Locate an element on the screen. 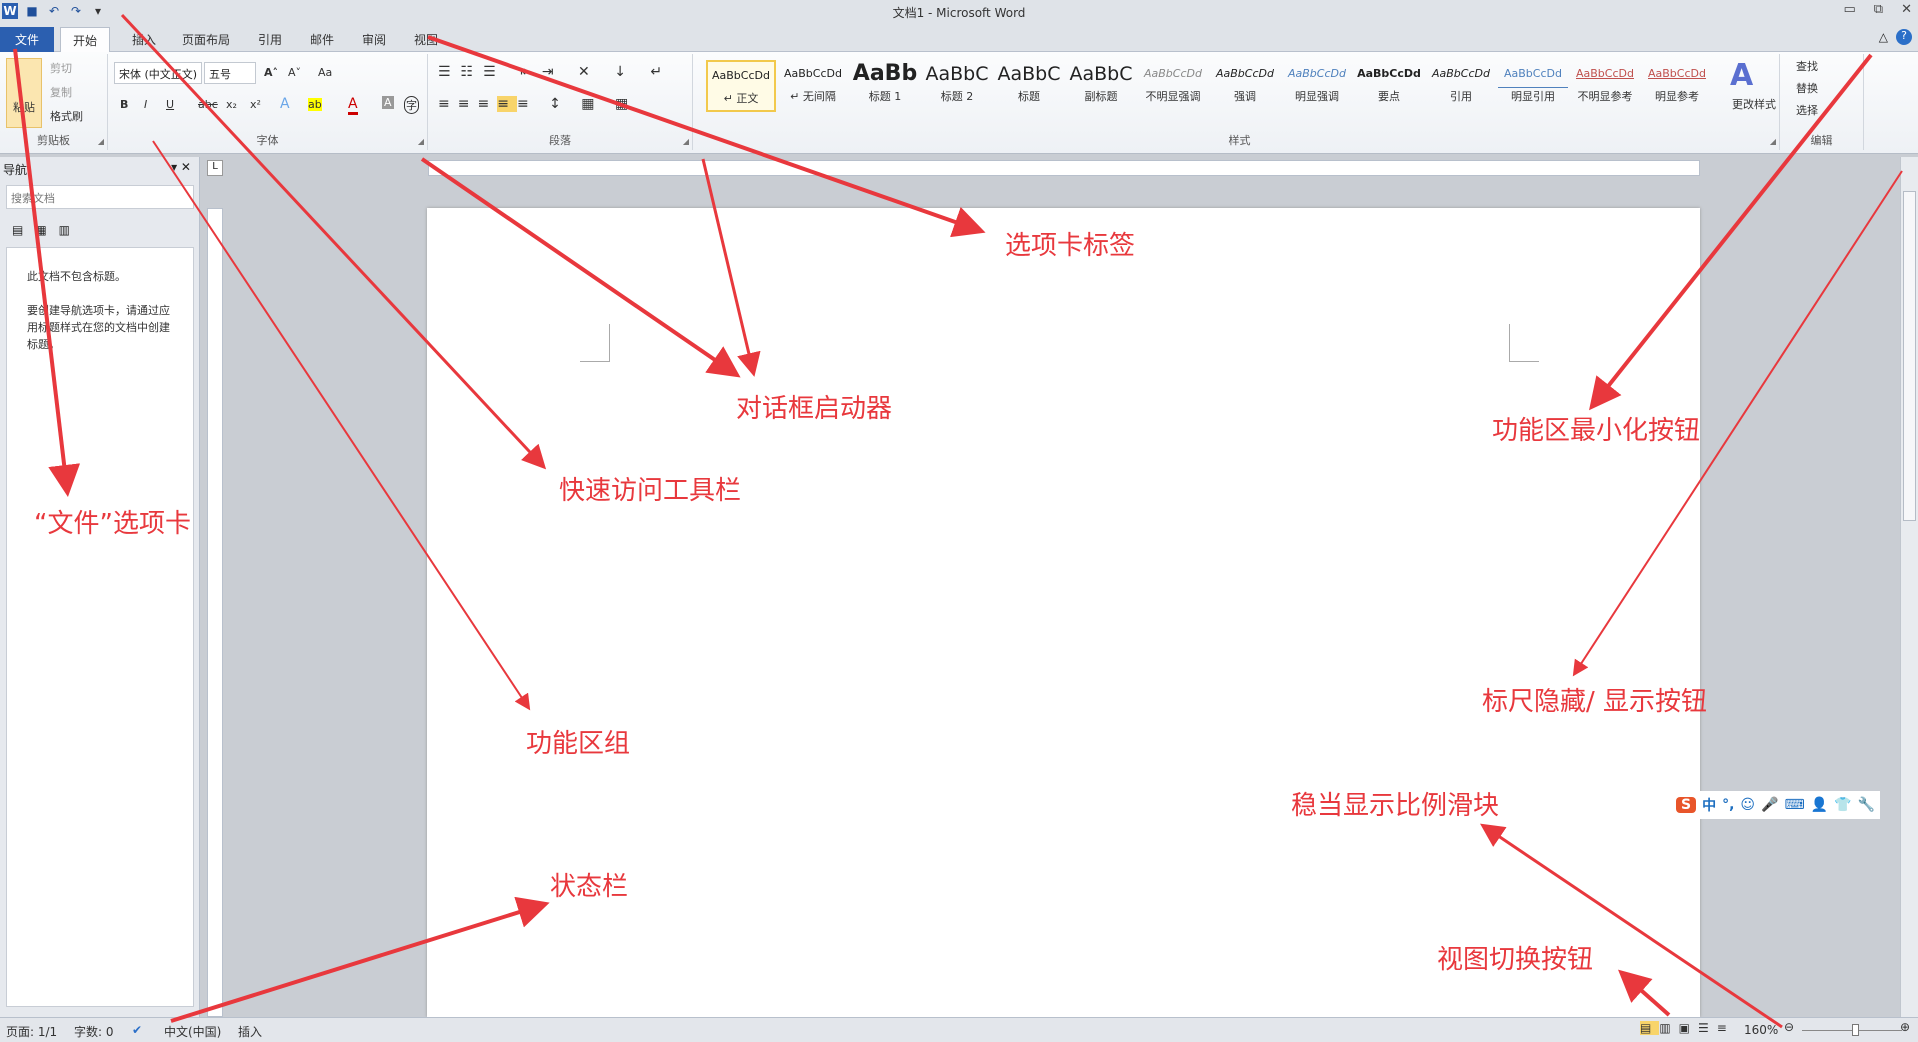  annotation-dialog-launcher: 对话框启动器 is located at coordinates (814, 409).